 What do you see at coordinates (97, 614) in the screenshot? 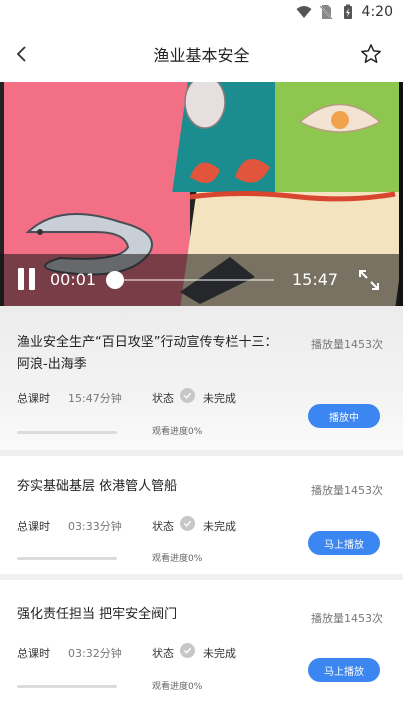
I see `lesson-title: 强化责任担当 把牢安全阀门` at bounding box center [97, 614].